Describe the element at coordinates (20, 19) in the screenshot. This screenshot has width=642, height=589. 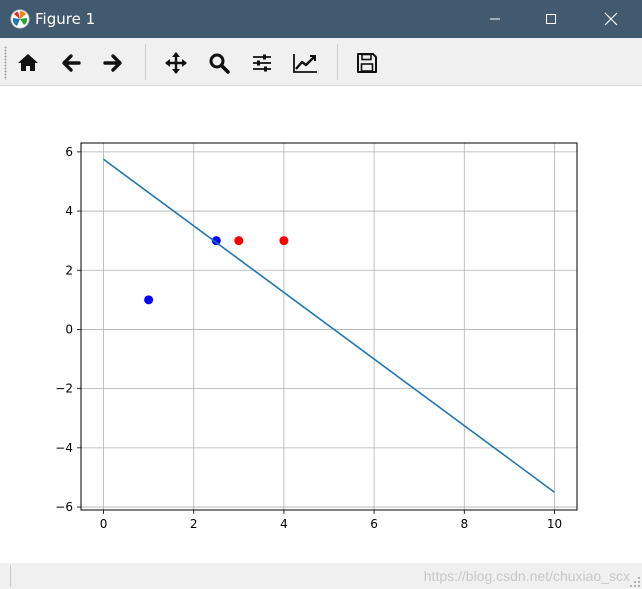
I see `matplotlib-logo-icon` at that location.